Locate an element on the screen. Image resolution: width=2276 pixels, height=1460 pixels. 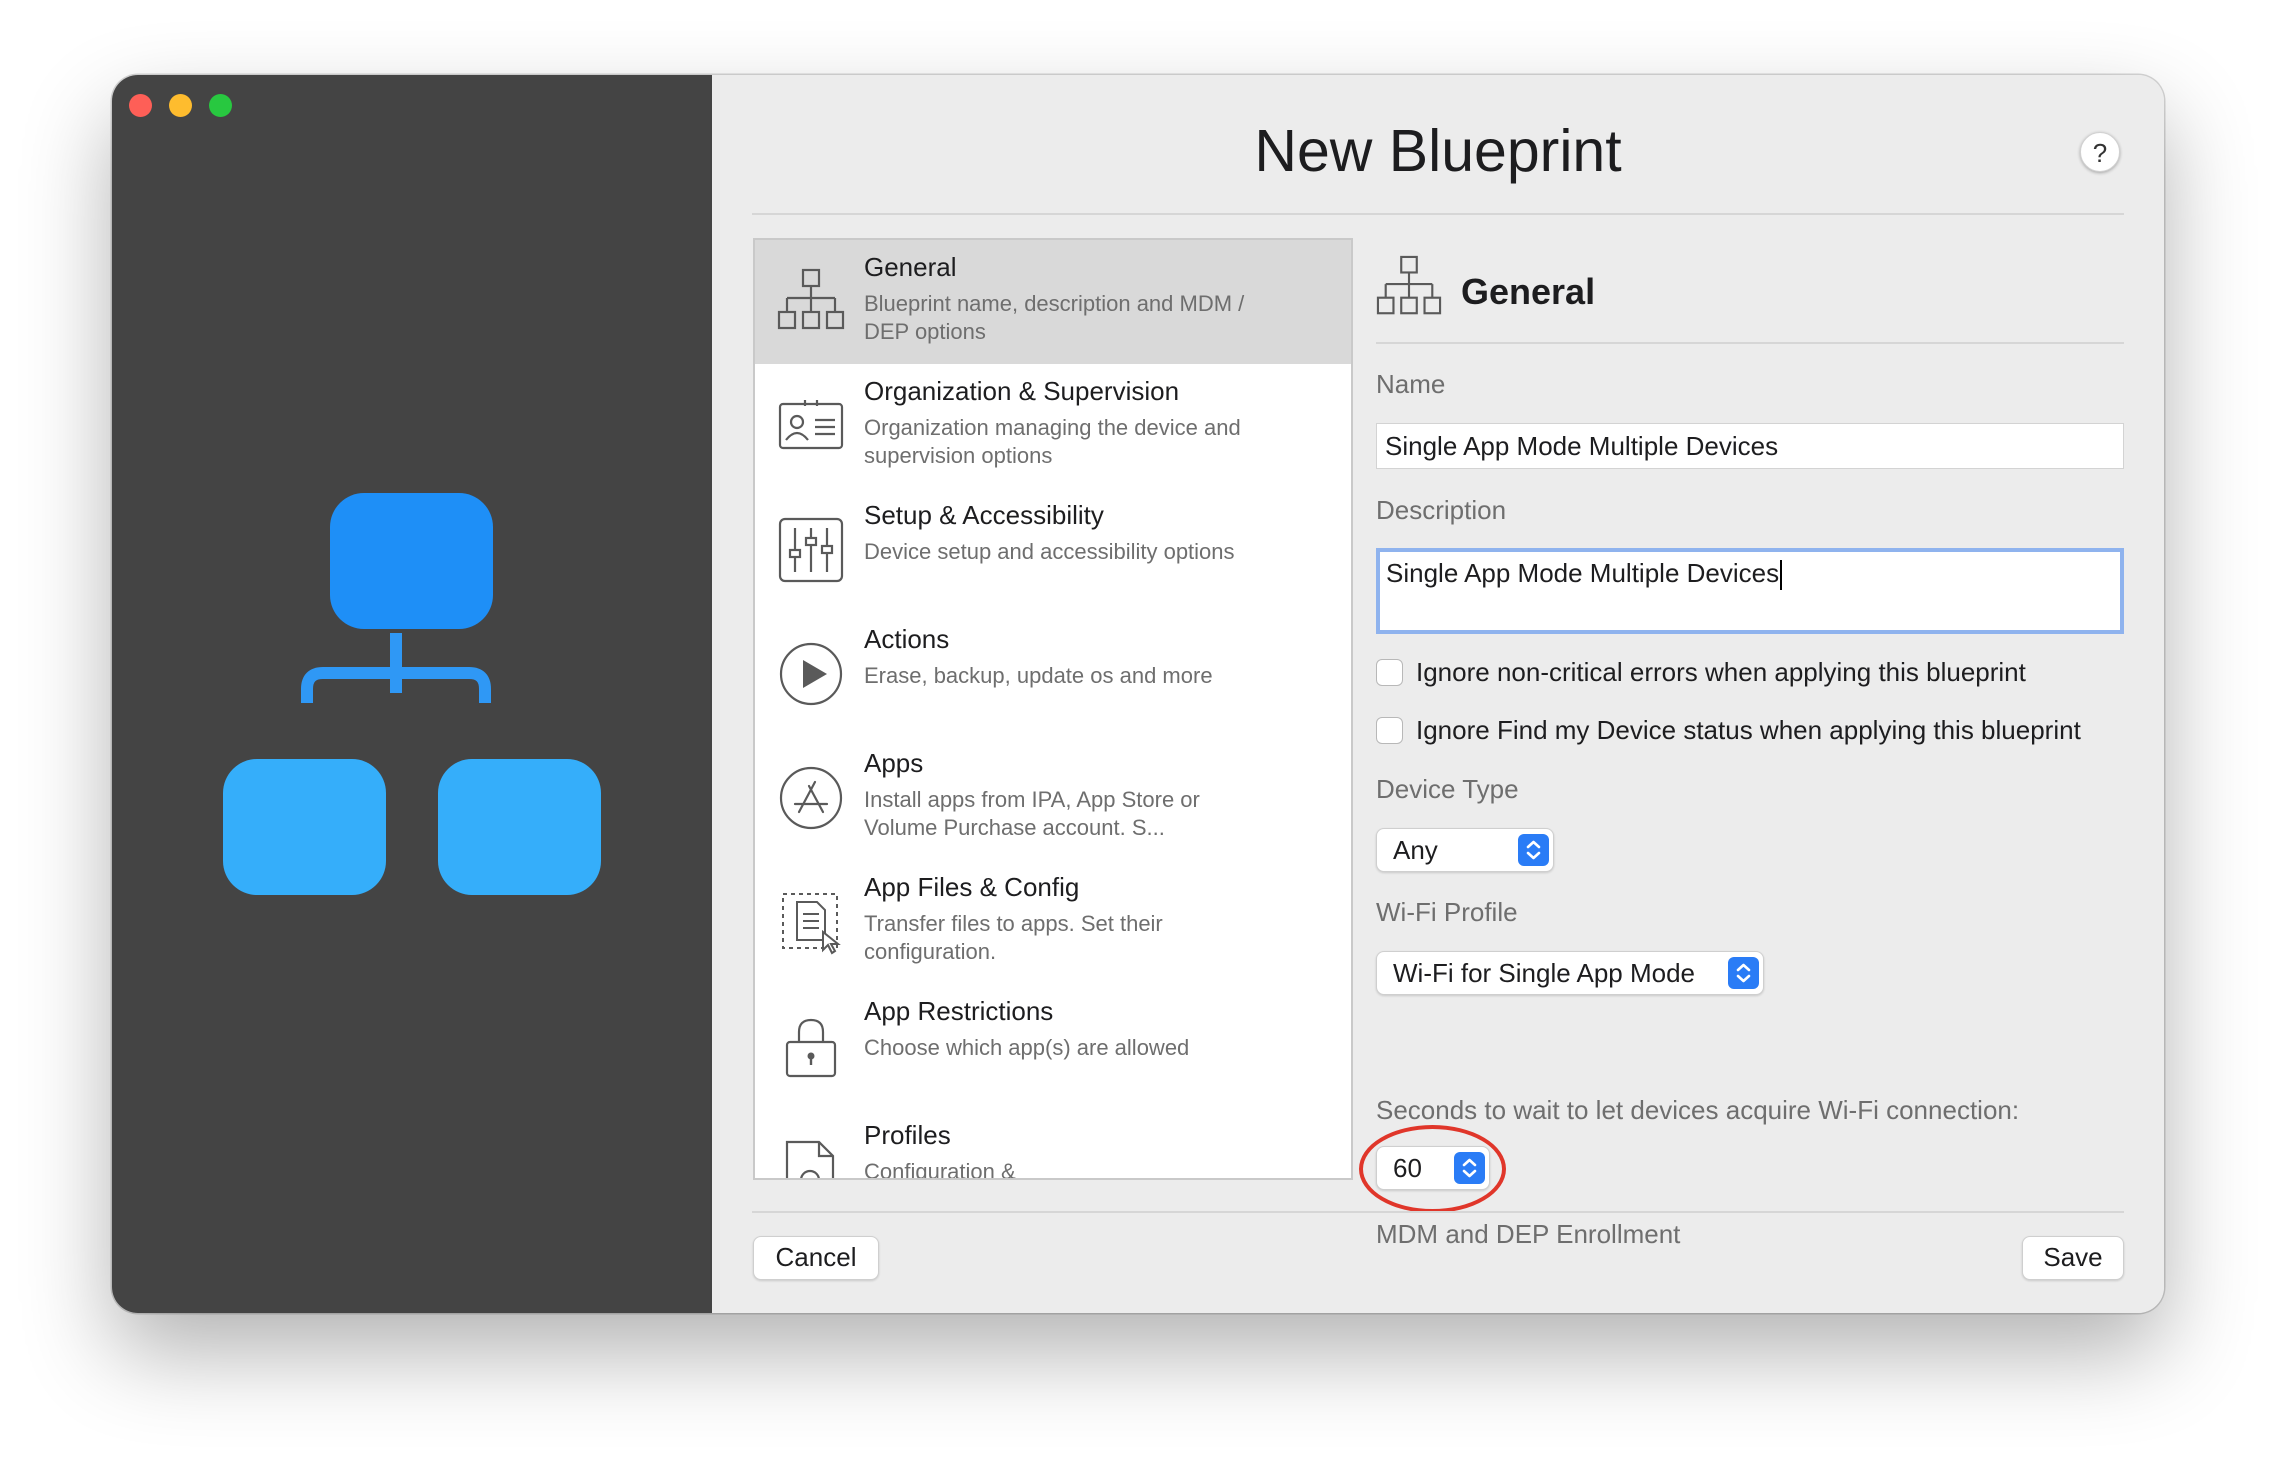
document-transfer-icon is located at coordinates (811, 924).